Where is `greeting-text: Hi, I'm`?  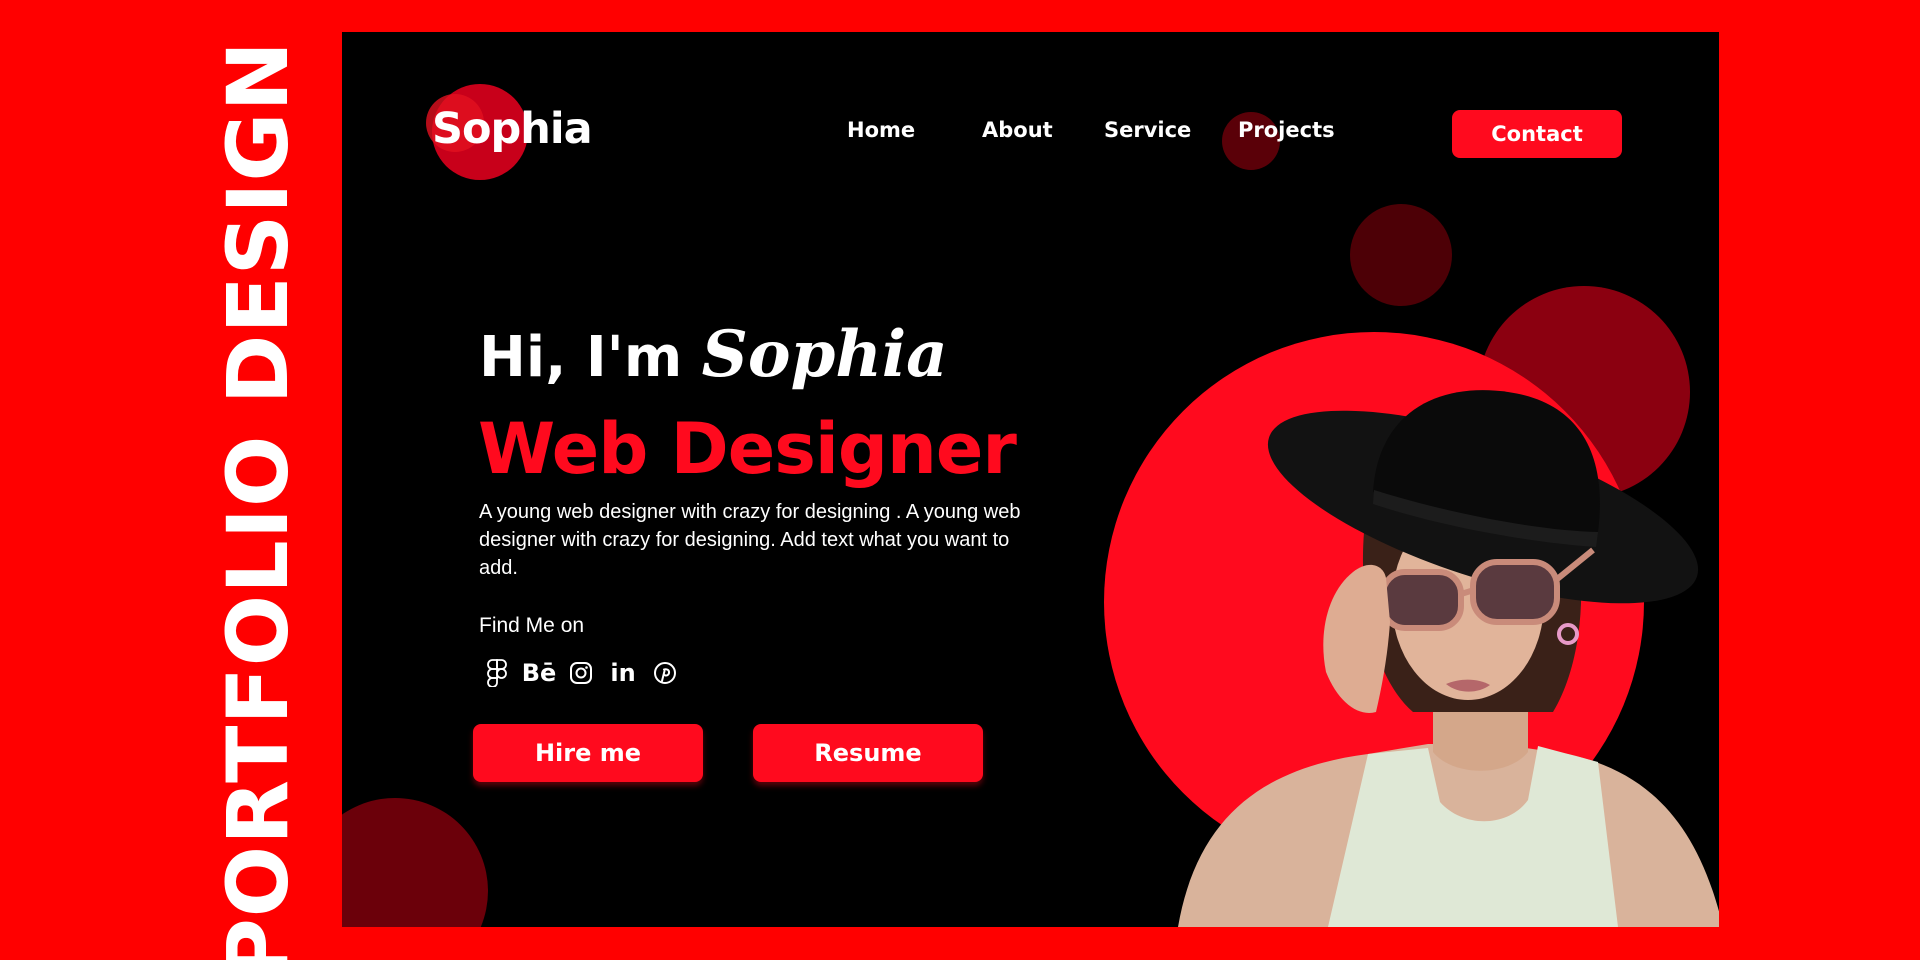 greeting-text: Hi, I'm is located at coordinates (581, 357).